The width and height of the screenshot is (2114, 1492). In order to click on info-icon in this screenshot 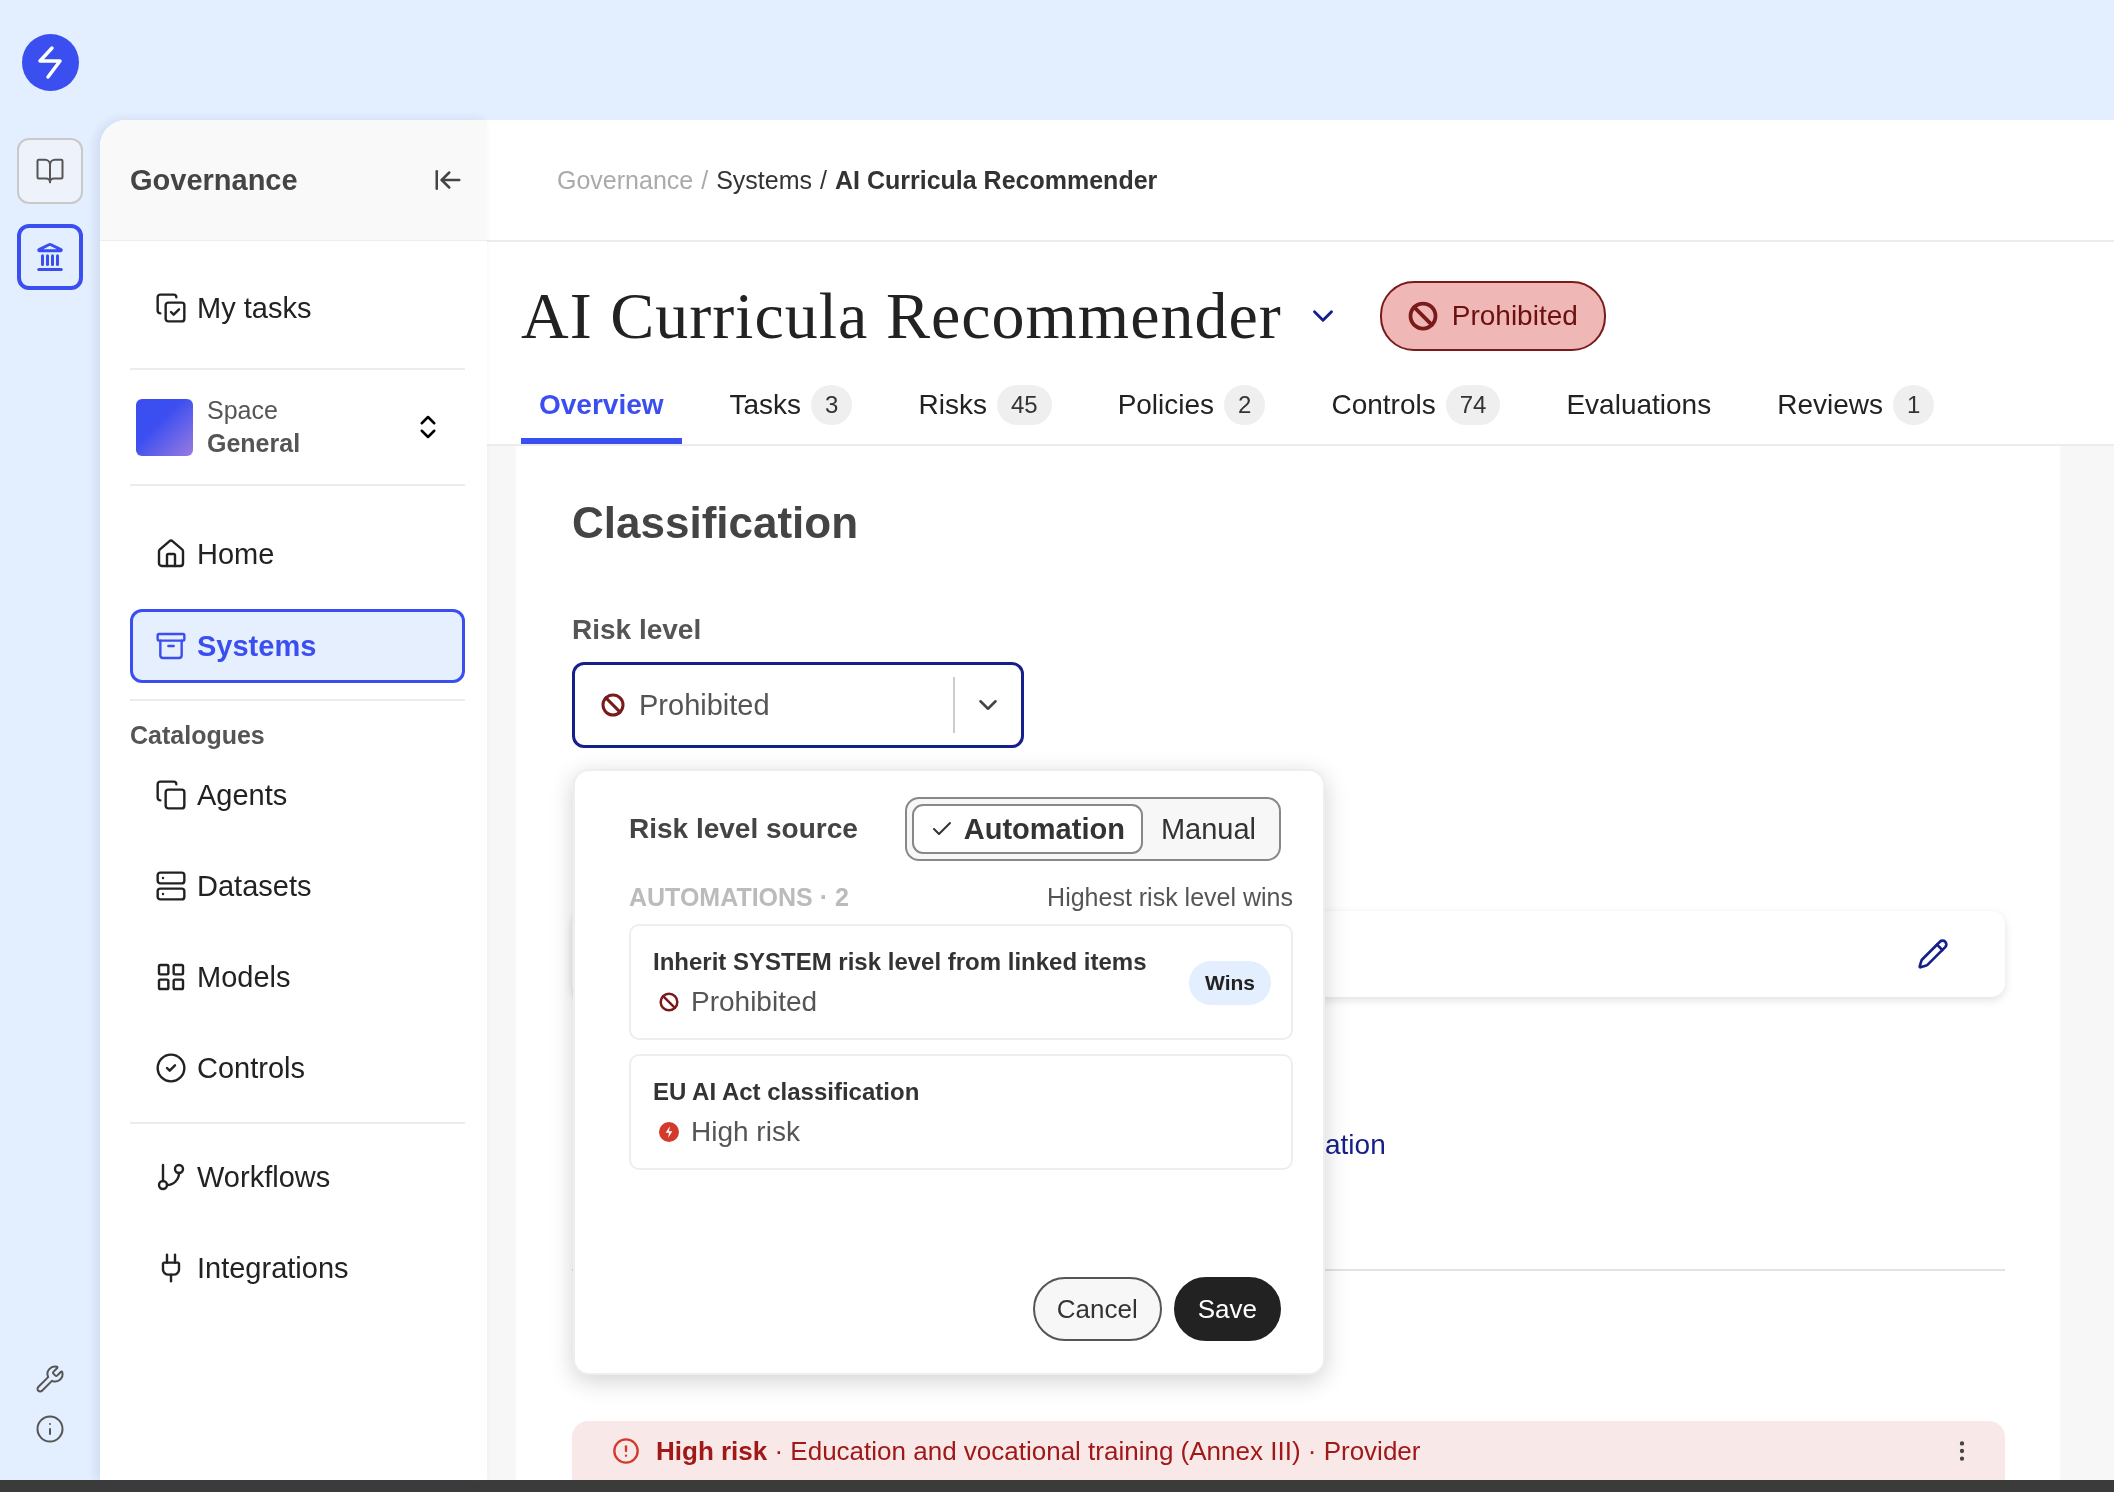, I will do `click(50, 1429)`.